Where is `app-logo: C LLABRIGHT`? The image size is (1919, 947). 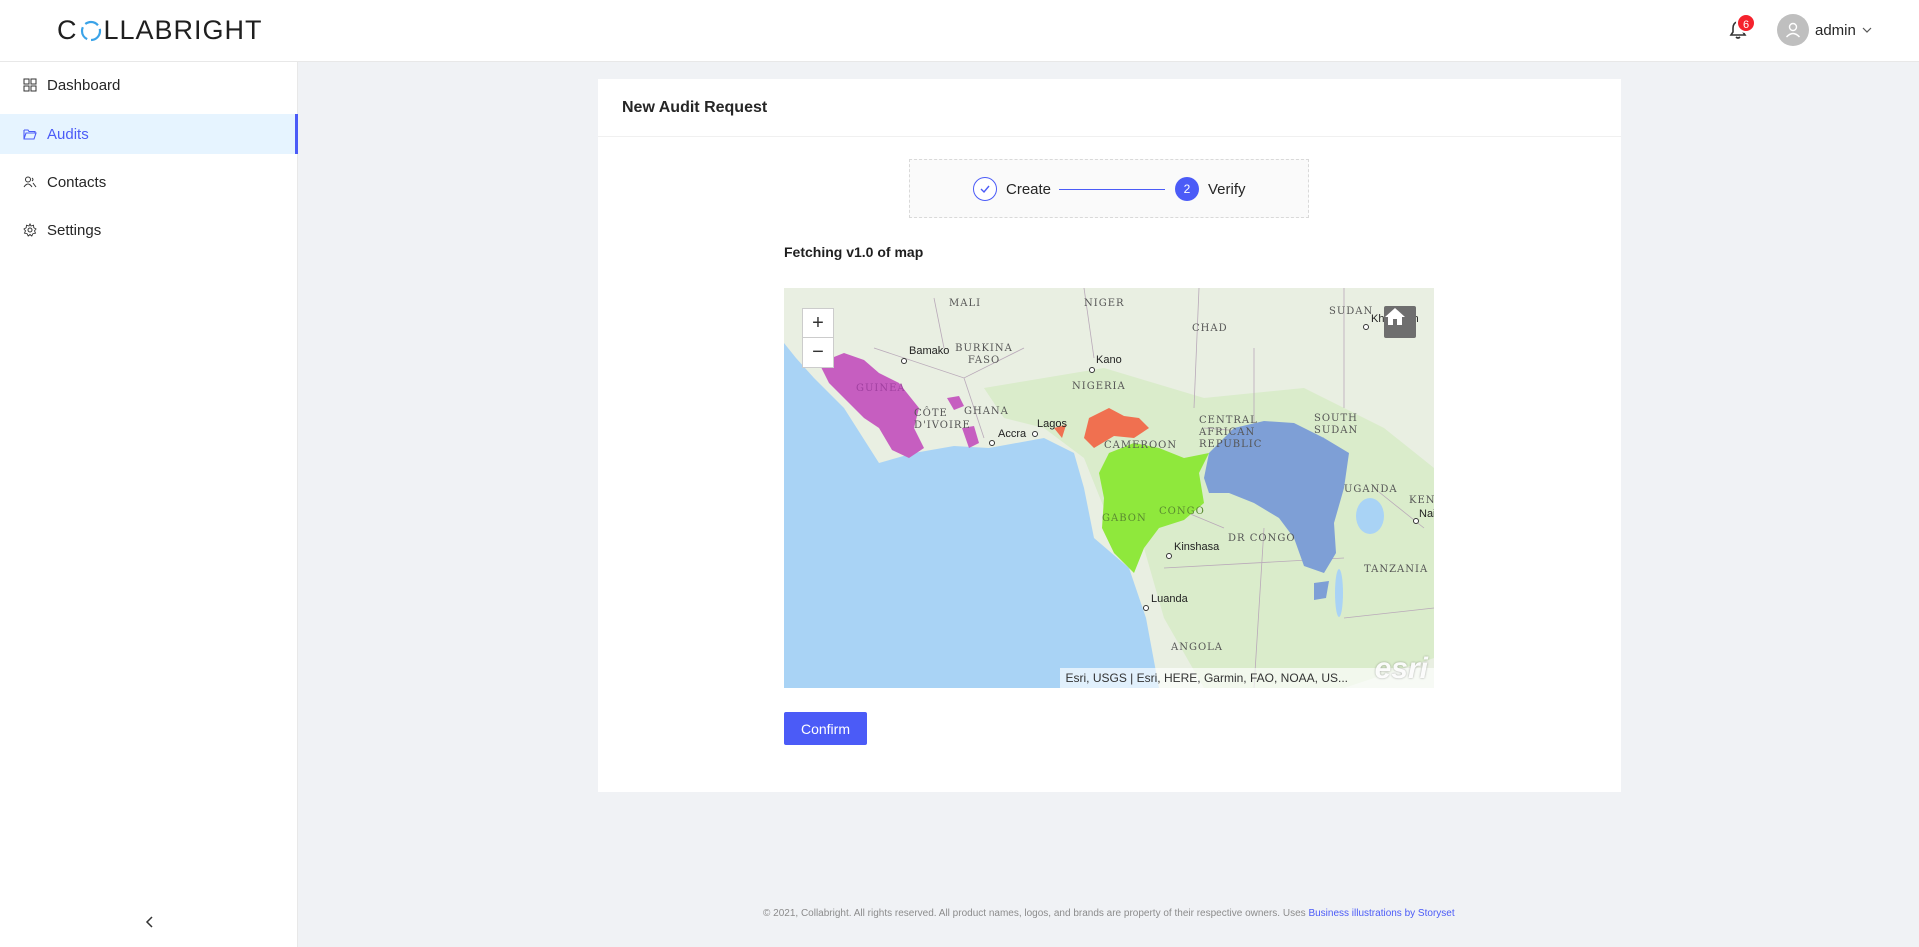 app-logo: C LLABRIGHT is located at coordinates (160, 30).